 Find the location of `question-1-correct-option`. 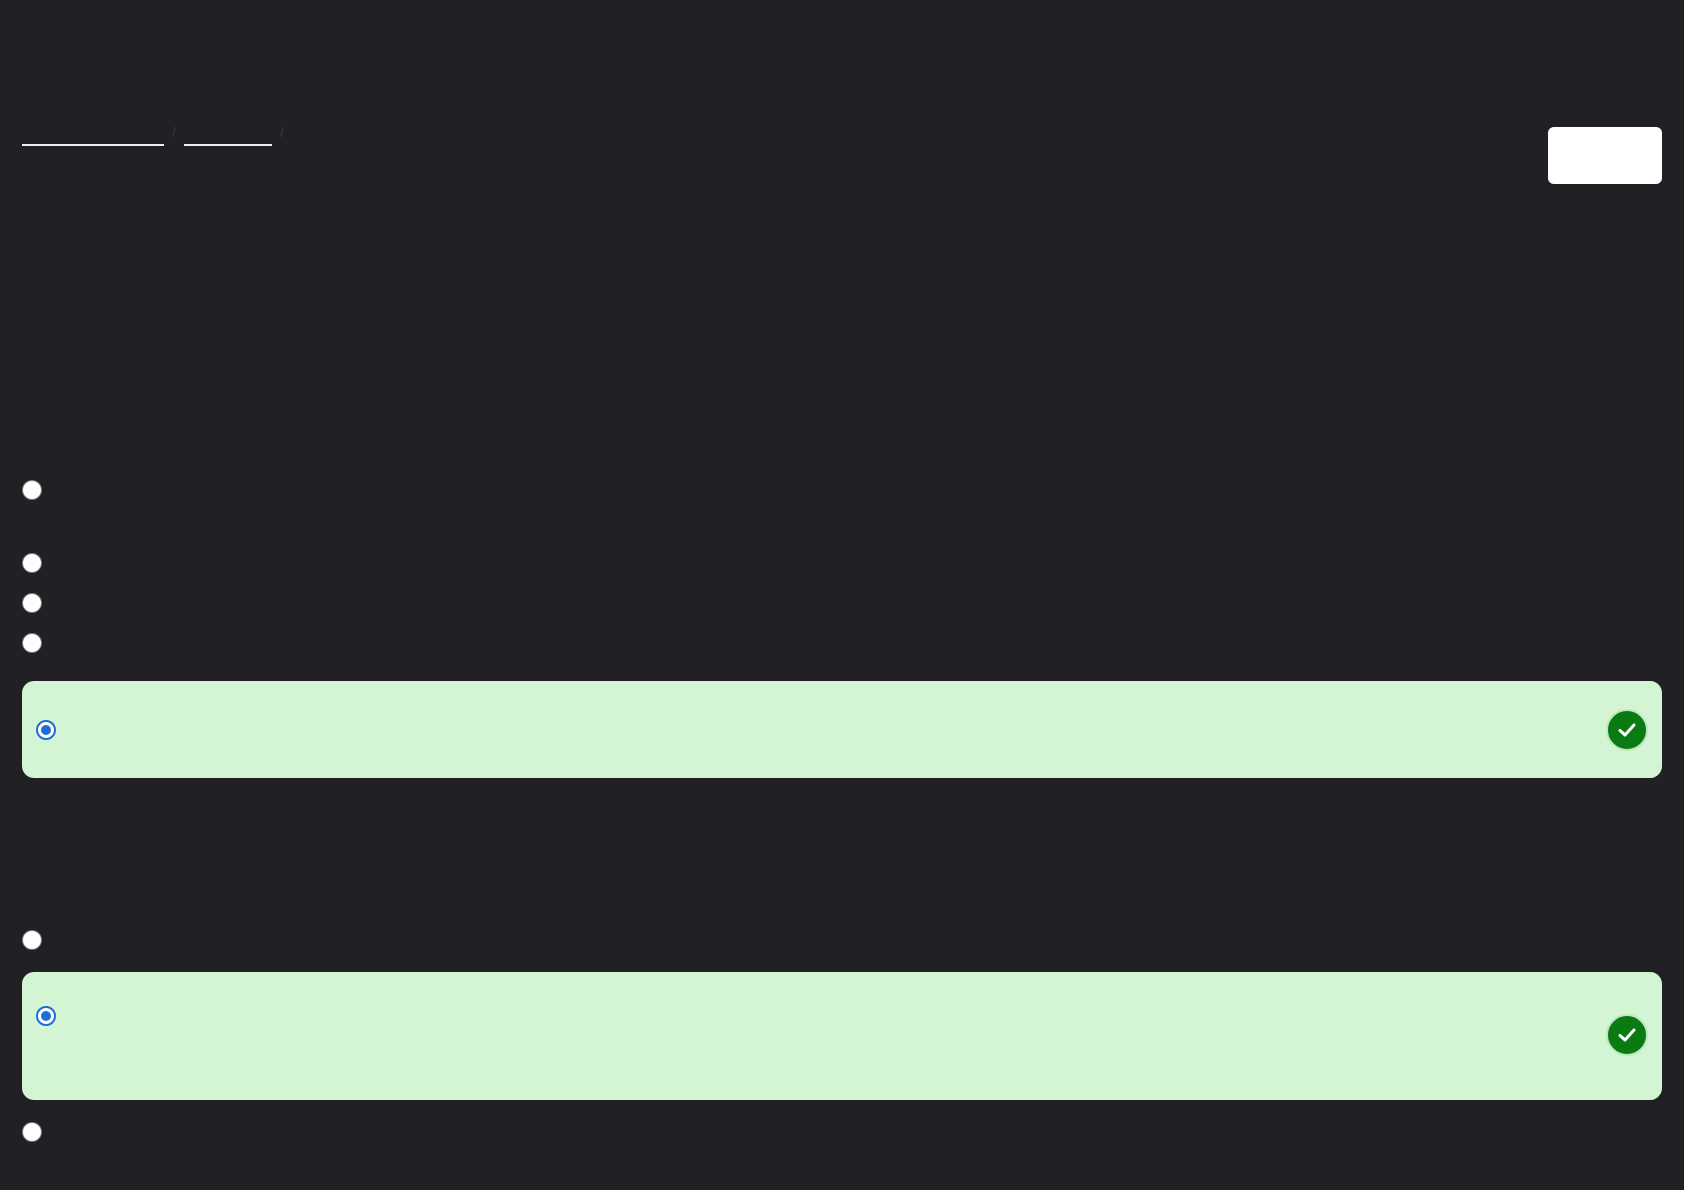

question-1-correct-option is located at coordinates (842, 729).